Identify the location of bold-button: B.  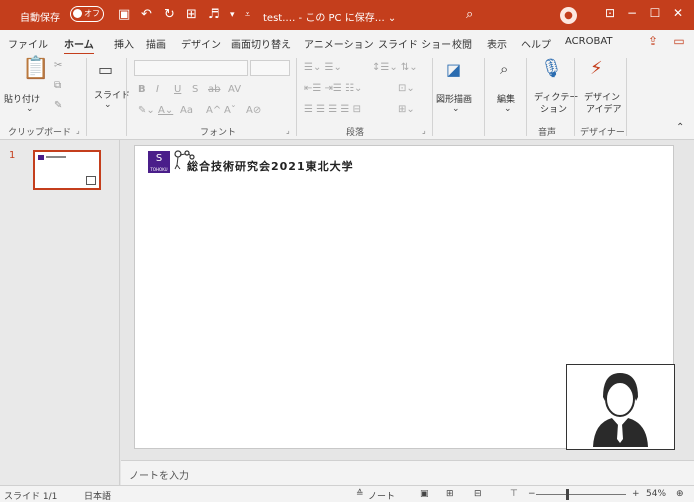
(142, 89).